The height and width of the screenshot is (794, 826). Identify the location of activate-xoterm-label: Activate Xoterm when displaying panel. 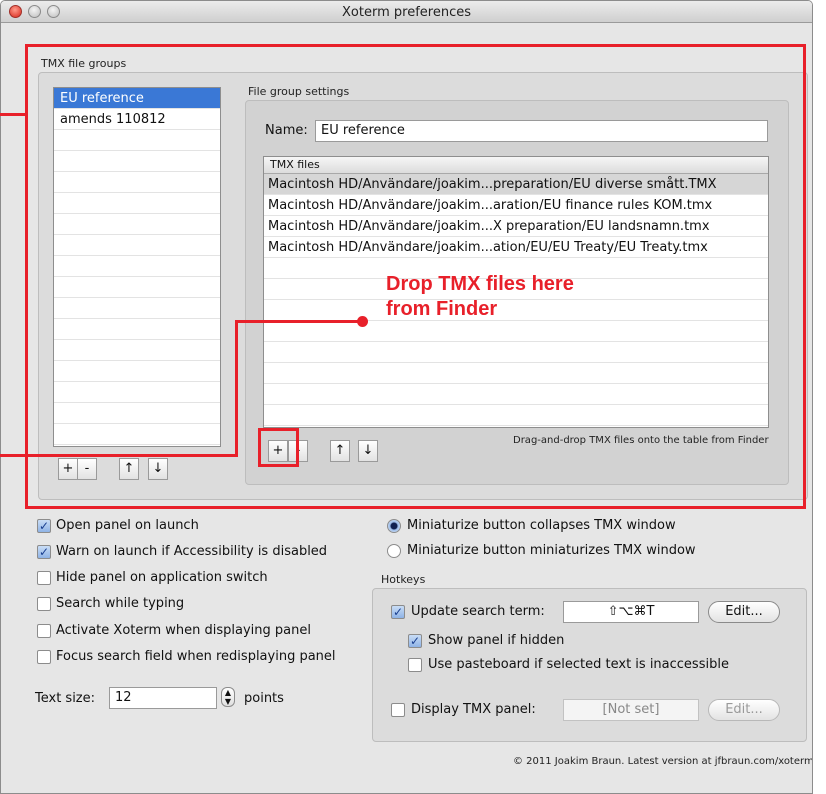
(183, 630).